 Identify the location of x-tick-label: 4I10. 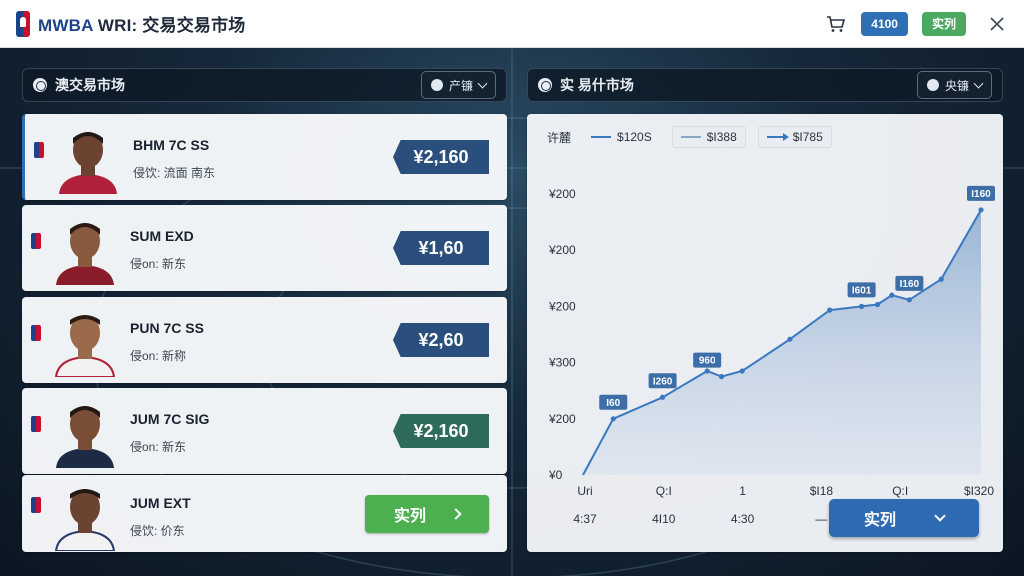
(664, 519).